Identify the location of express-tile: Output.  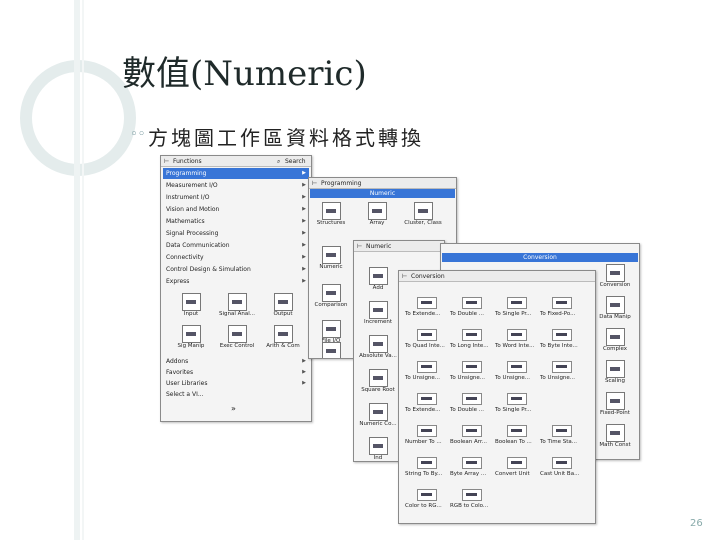
(283, 307).